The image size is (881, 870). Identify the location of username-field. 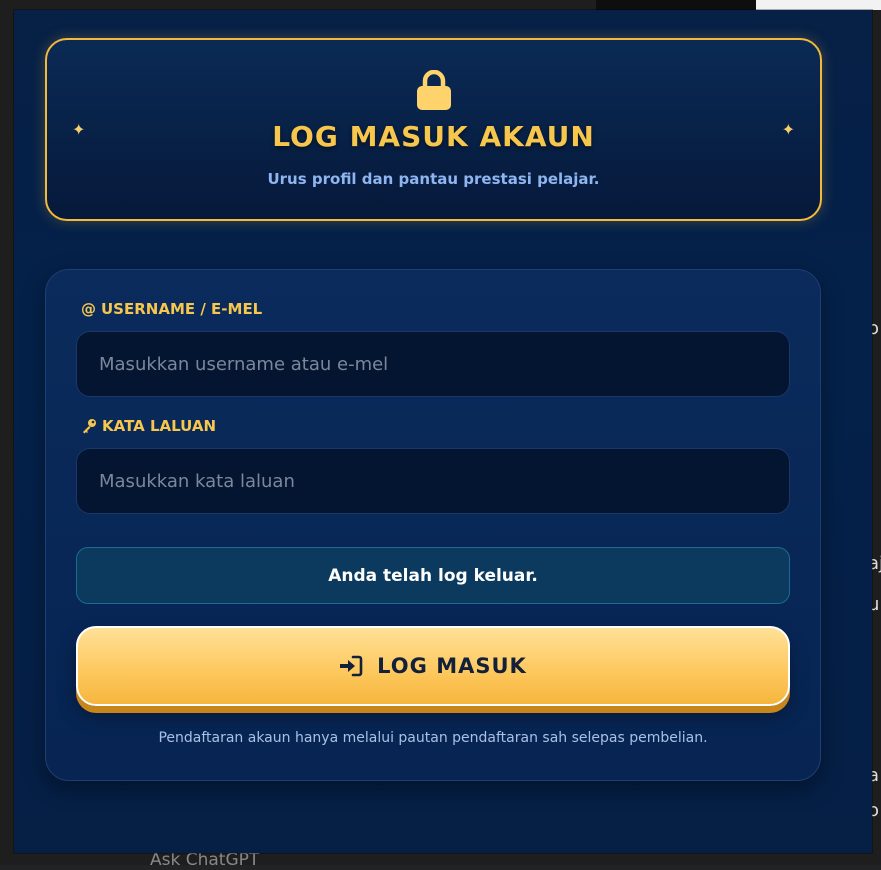
(433, 364).